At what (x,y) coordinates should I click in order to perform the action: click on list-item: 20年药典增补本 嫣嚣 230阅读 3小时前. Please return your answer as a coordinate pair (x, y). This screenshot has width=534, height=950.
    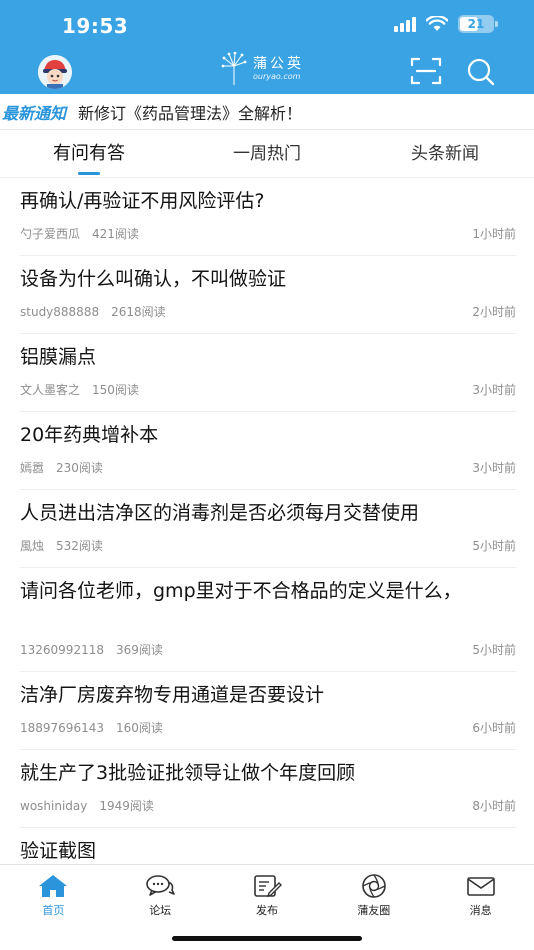
    Looking at the image, I should click on (268, 451).